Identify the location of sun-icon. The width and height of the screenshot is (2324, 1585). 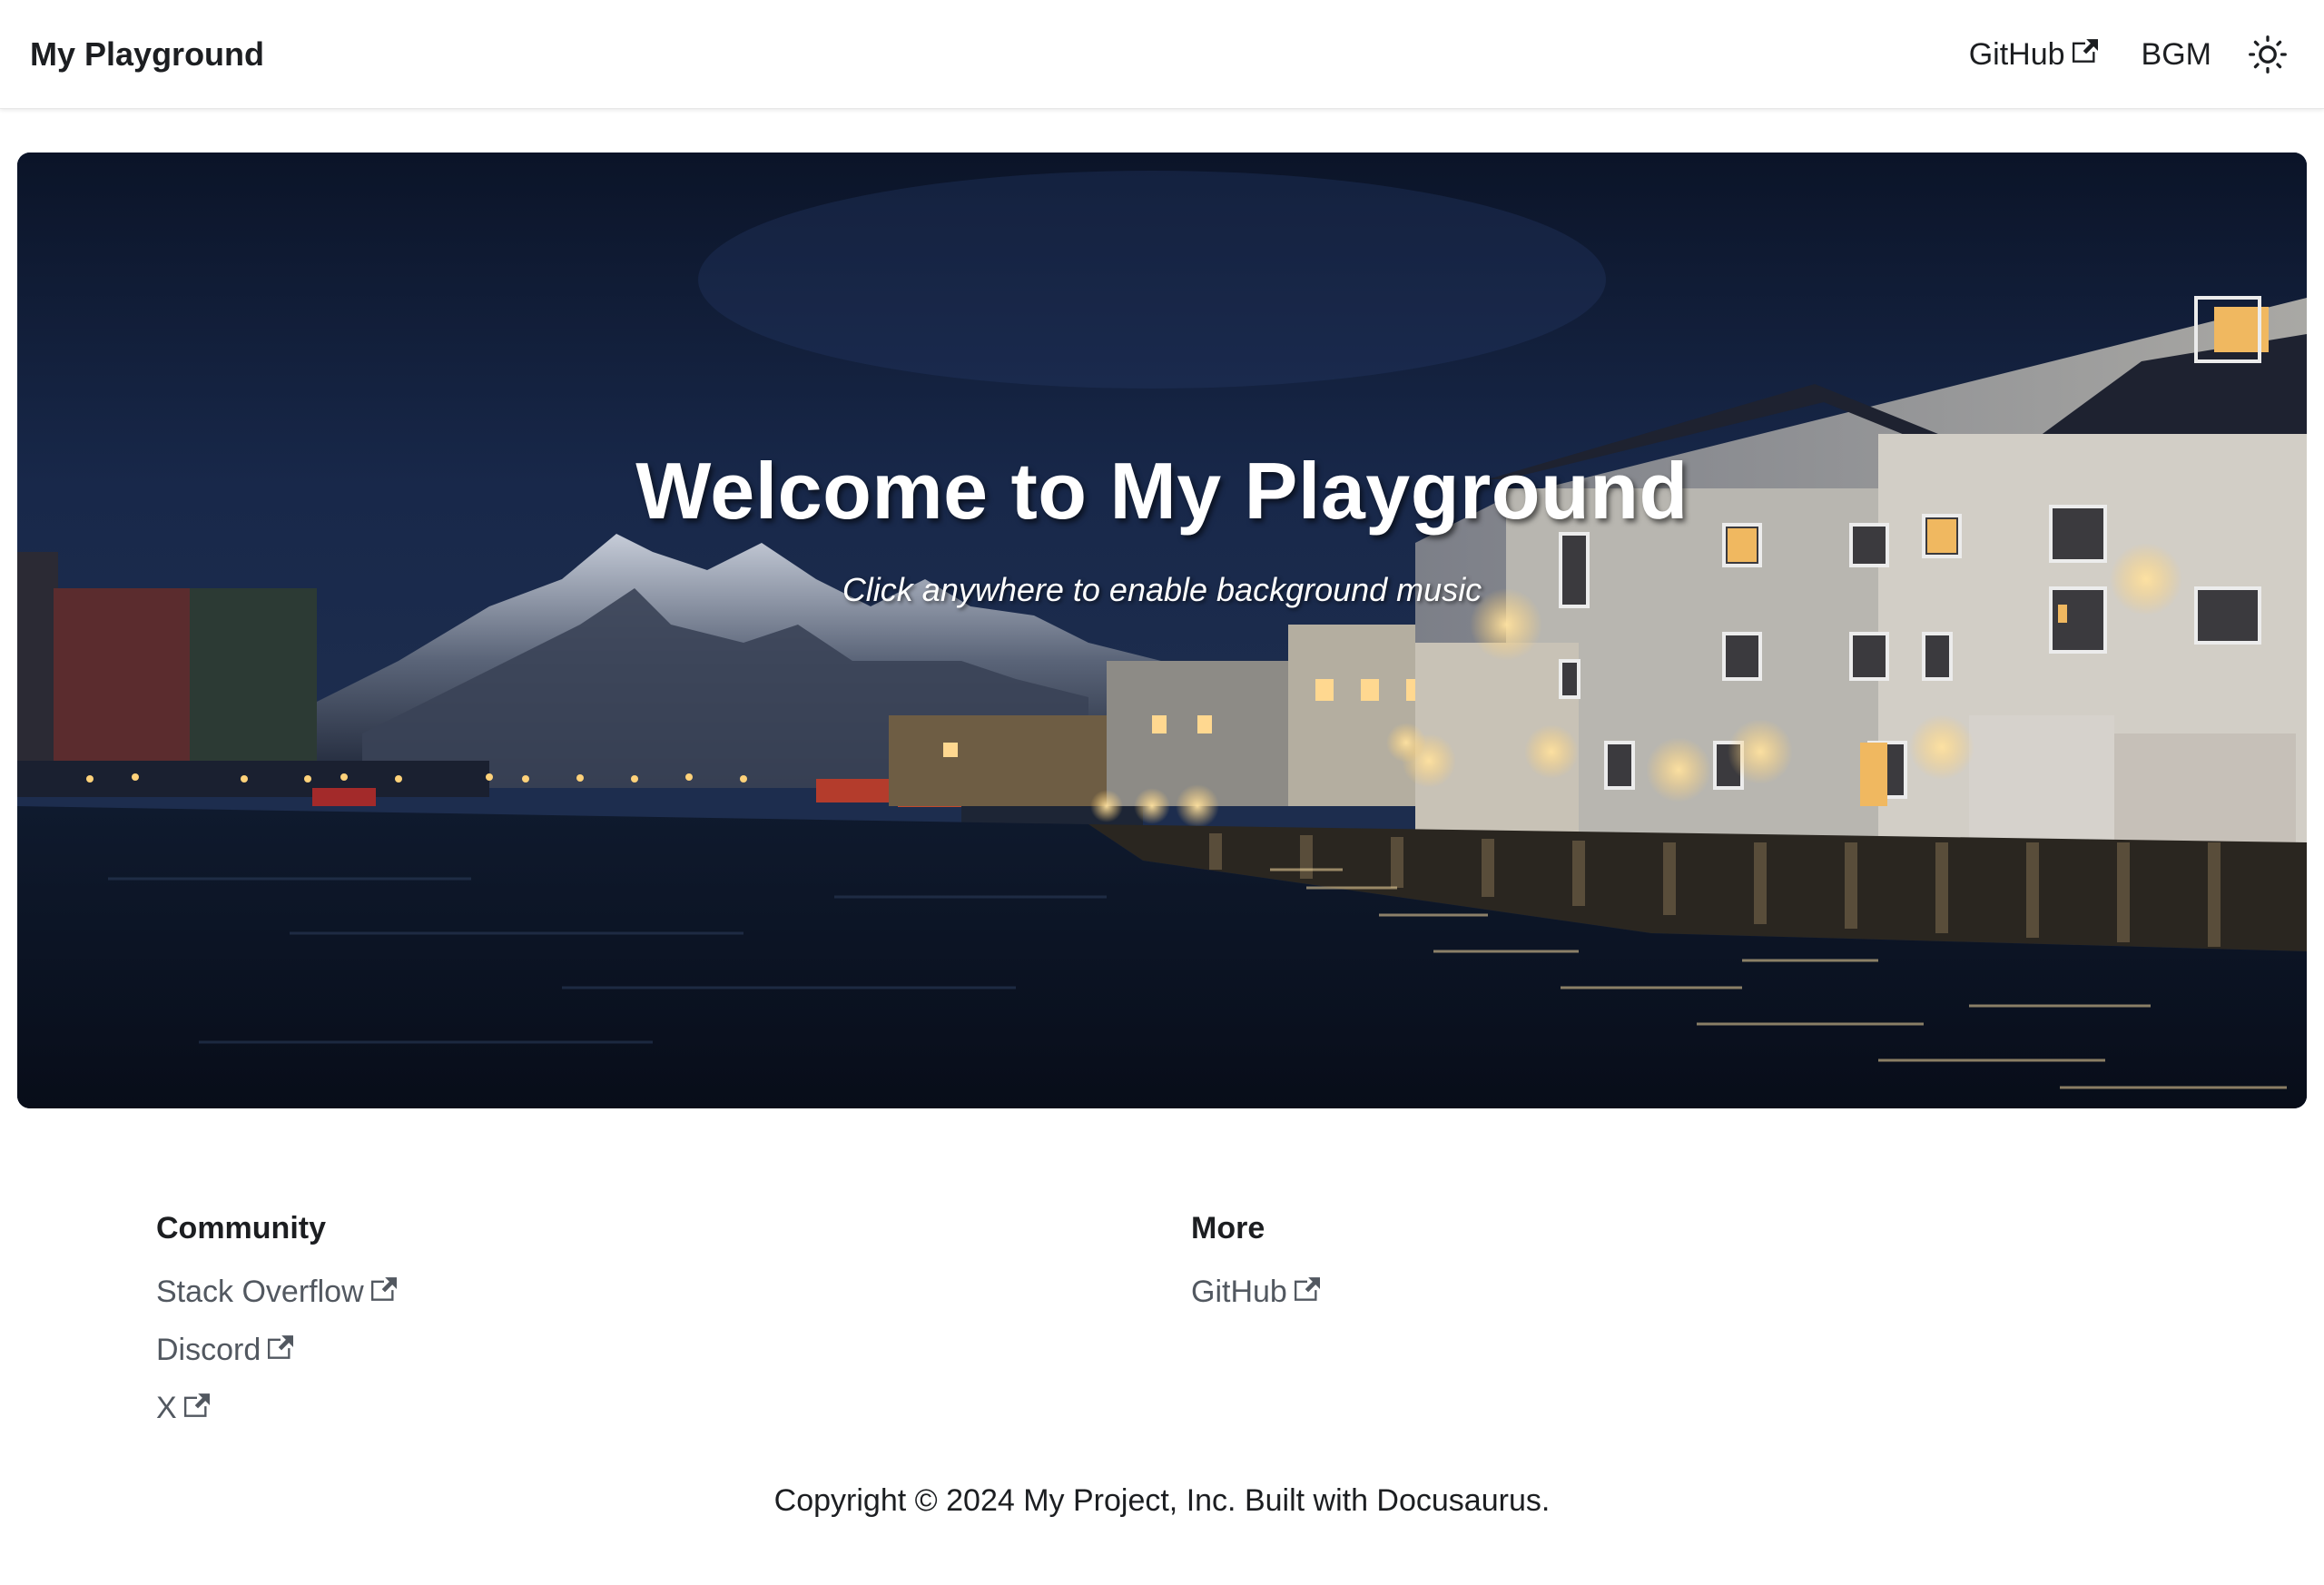
(2268, 55).